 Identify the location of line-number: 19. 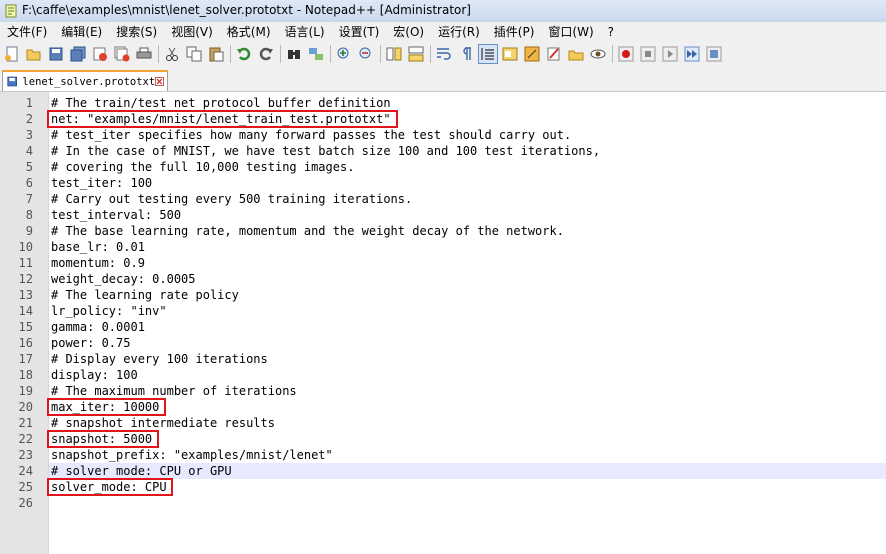
(25, 391).